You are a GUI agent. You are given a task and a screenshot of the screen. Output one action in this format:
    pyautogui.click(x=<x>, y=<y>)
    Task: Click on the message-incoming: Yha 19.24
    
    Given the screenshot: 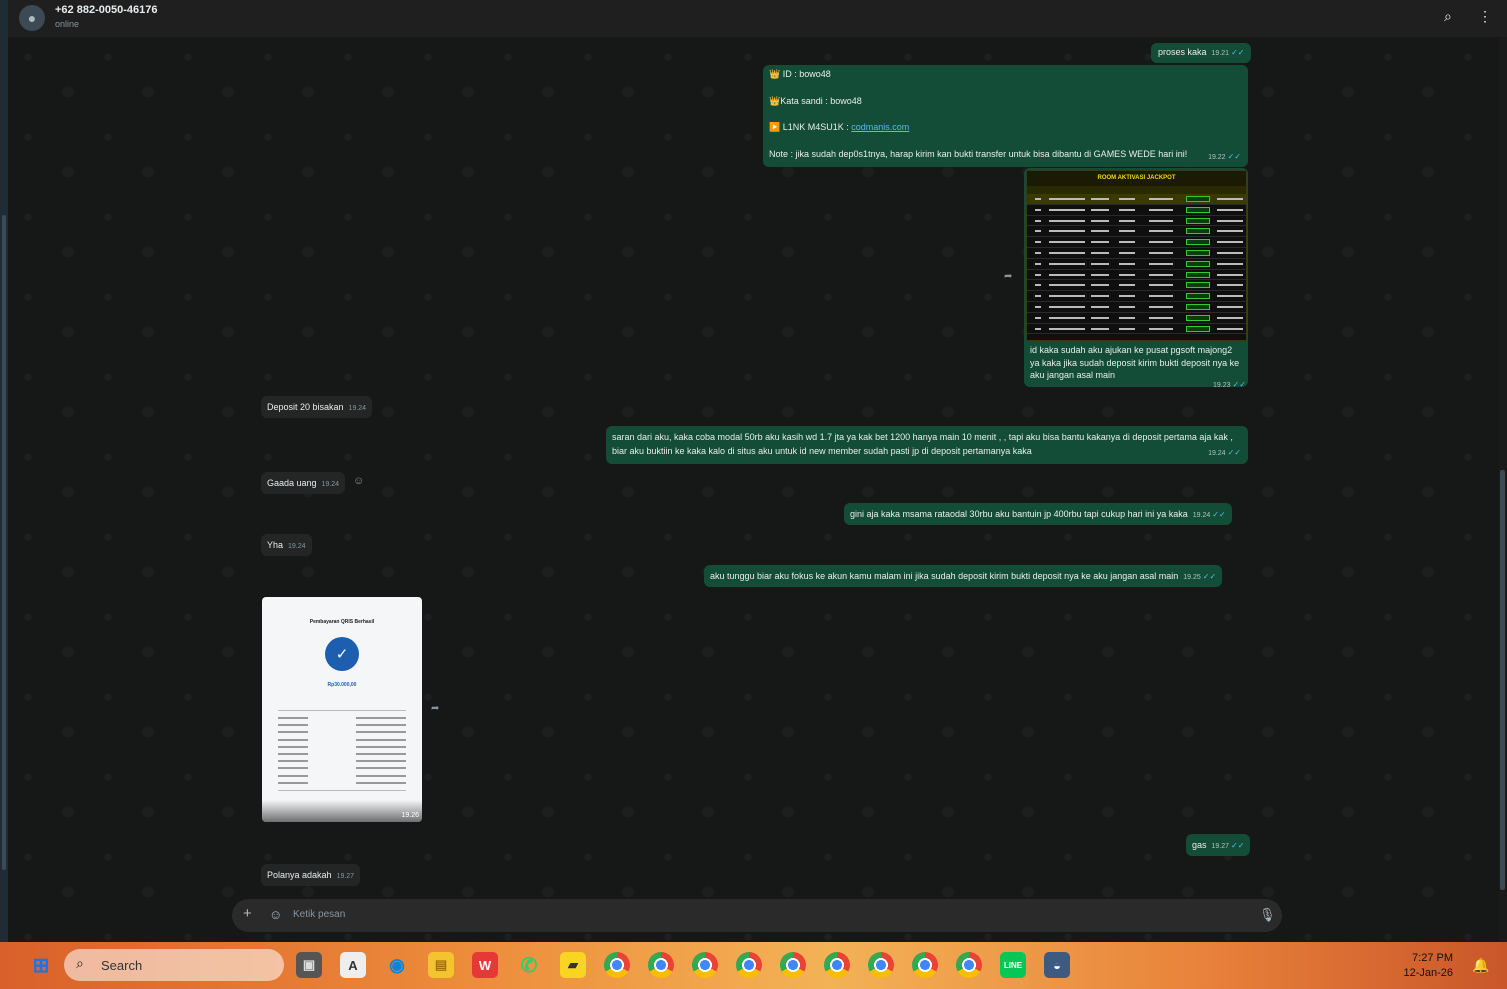 What is the action you would take?
    pyautogui.click(x=286, y=545)
    